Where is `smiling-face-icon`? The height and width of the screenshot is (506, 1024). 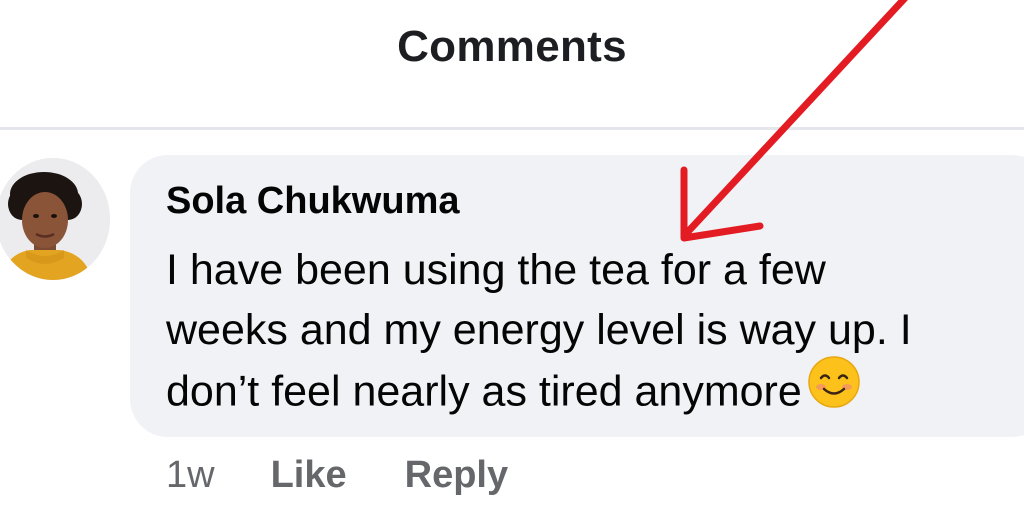 smiling-face-icon is located at coordinates (834, 390).